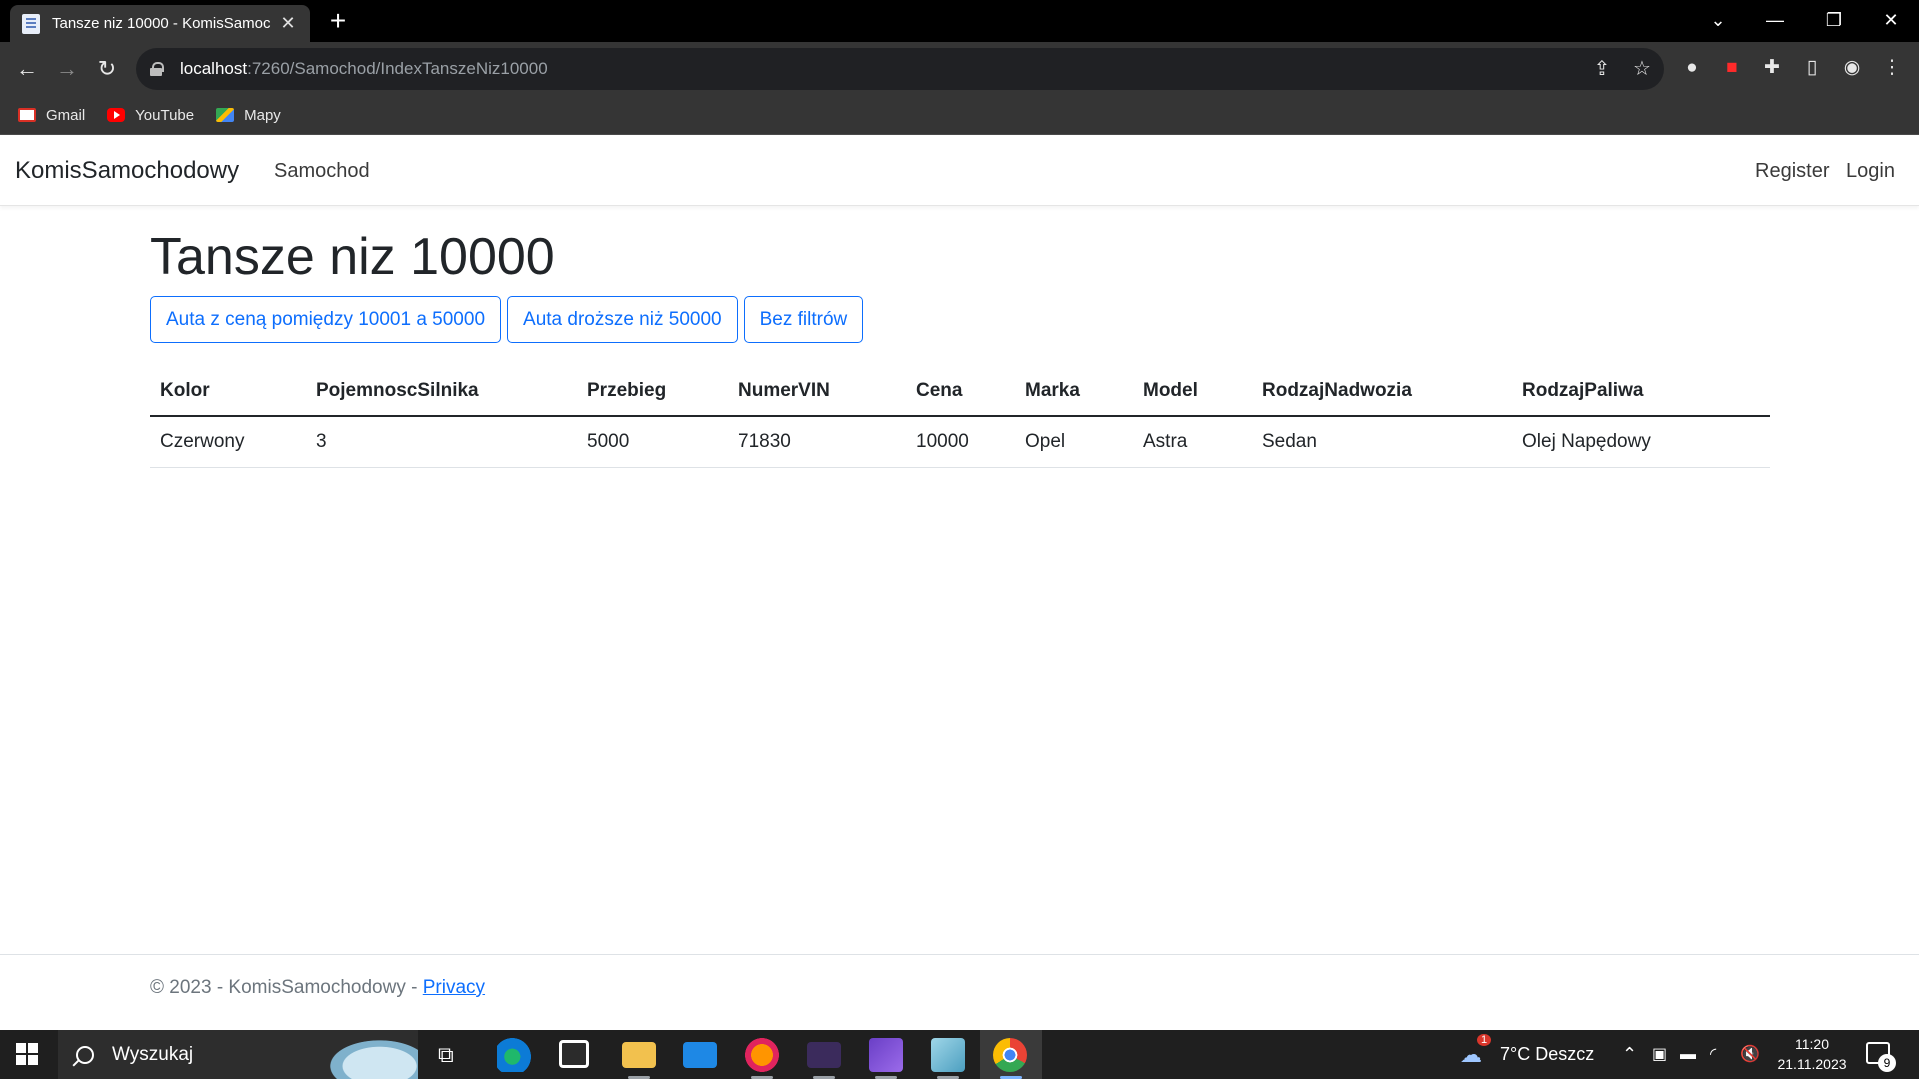 The width and height of the screenshot is (1919, 1079). What do you see at coordinates (31, 23) in the screenshot?
I see `page-favicon-icon` at bounding box center [31, 23].